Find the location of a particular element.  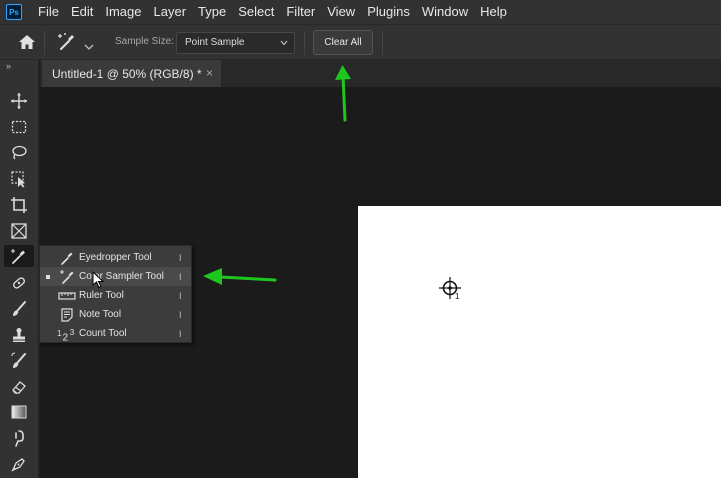

flyout-item-note: Note Tool I is located at coordinates (115, 314).